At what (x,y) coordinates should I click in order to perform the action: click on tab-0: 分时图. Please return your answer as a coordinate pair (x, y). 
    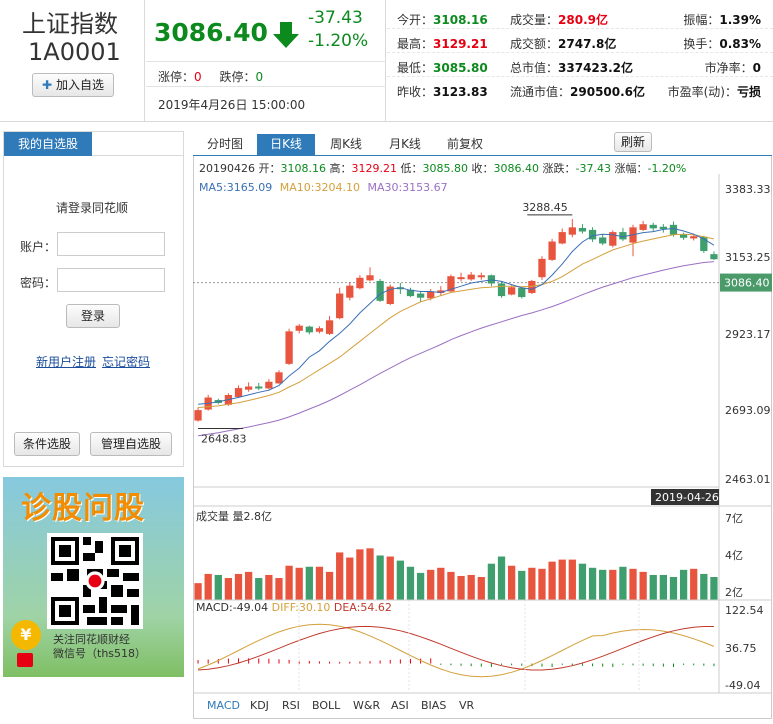
    Looking at the image, I should click on (225, 145).